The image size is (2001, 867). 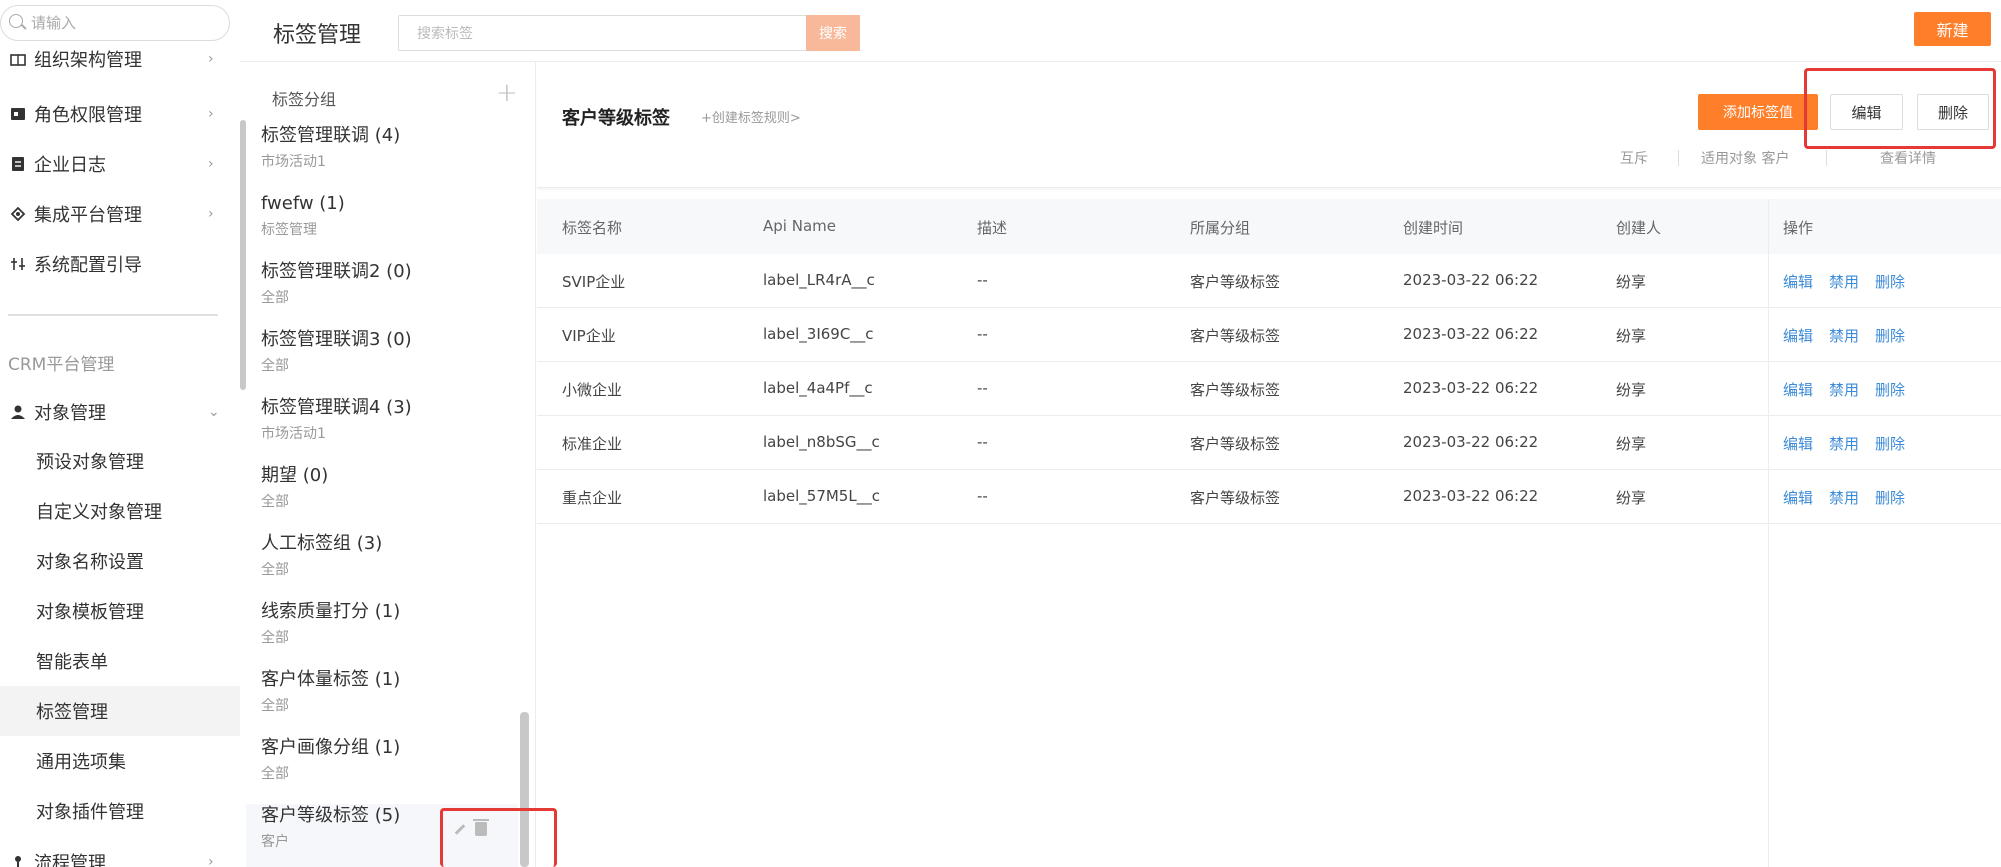 I want to click on sidebar-sub-option-sets: 通用选项集, so click(x=120, y=761).